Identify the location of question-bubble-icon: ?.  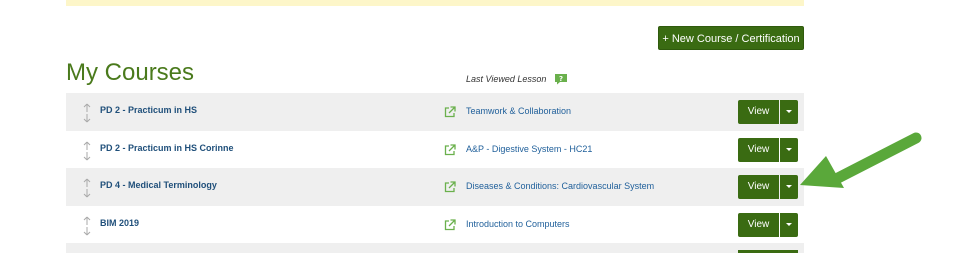
(561, 79).